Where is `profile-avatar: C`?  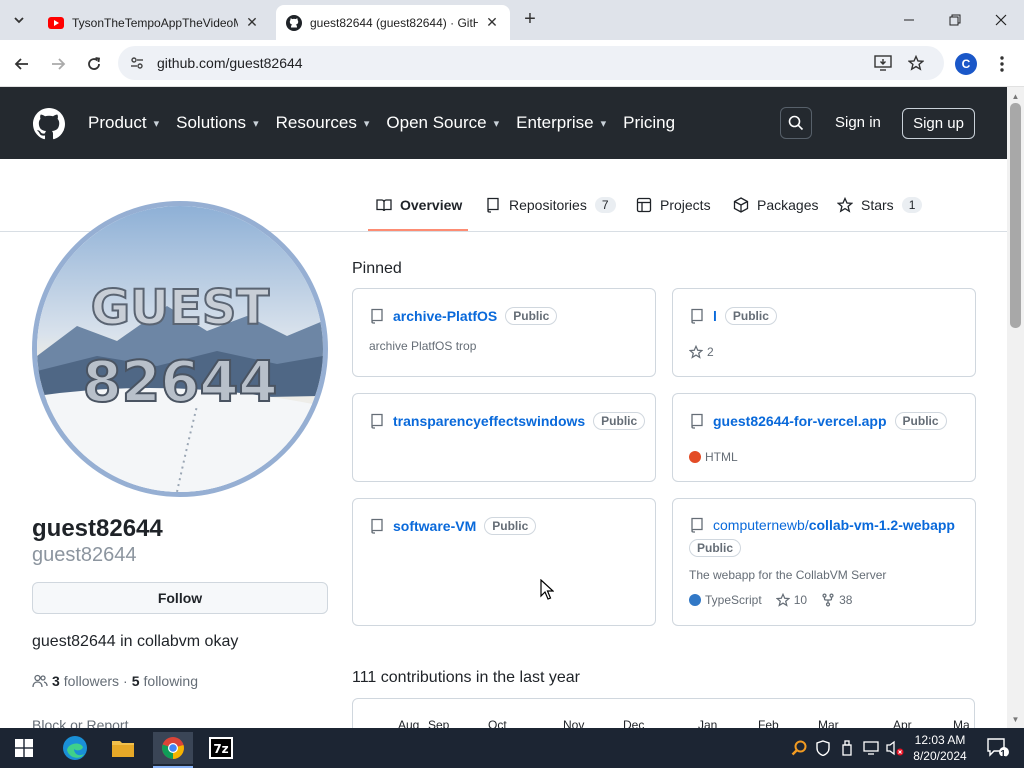
profile-avatar: C is located at coordinates (966, 64).